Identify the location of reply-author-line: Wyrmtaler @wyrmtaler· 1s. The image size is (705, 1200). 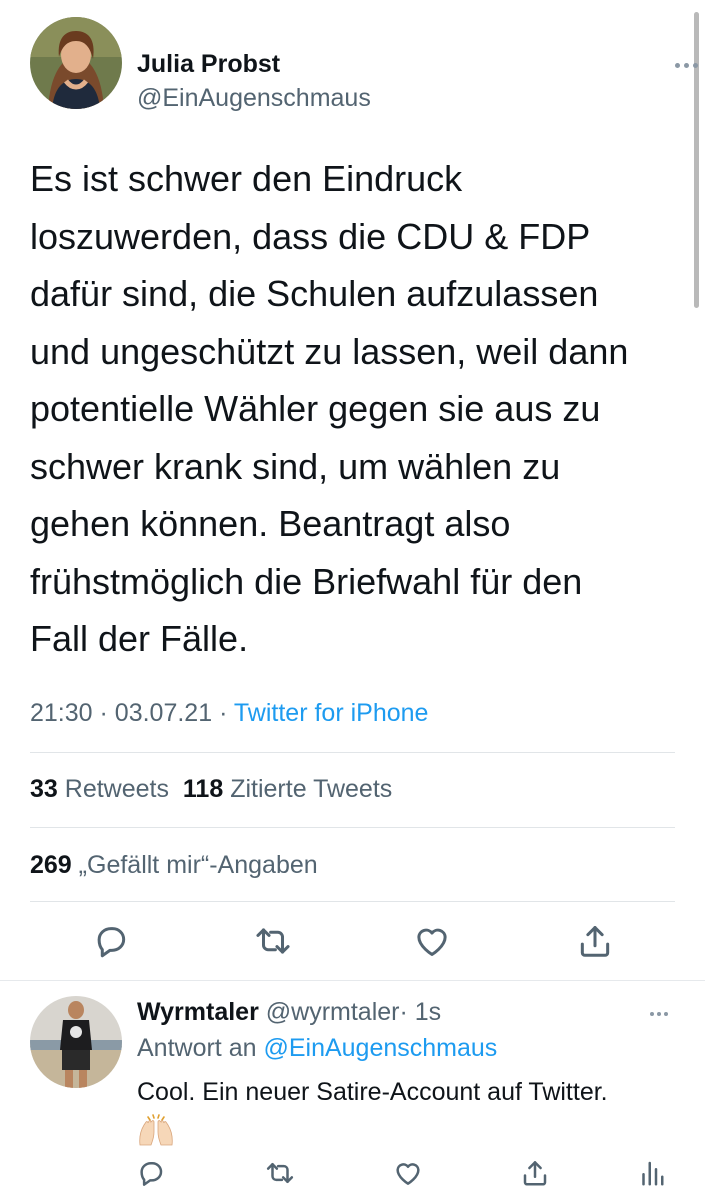
(289, 1012).